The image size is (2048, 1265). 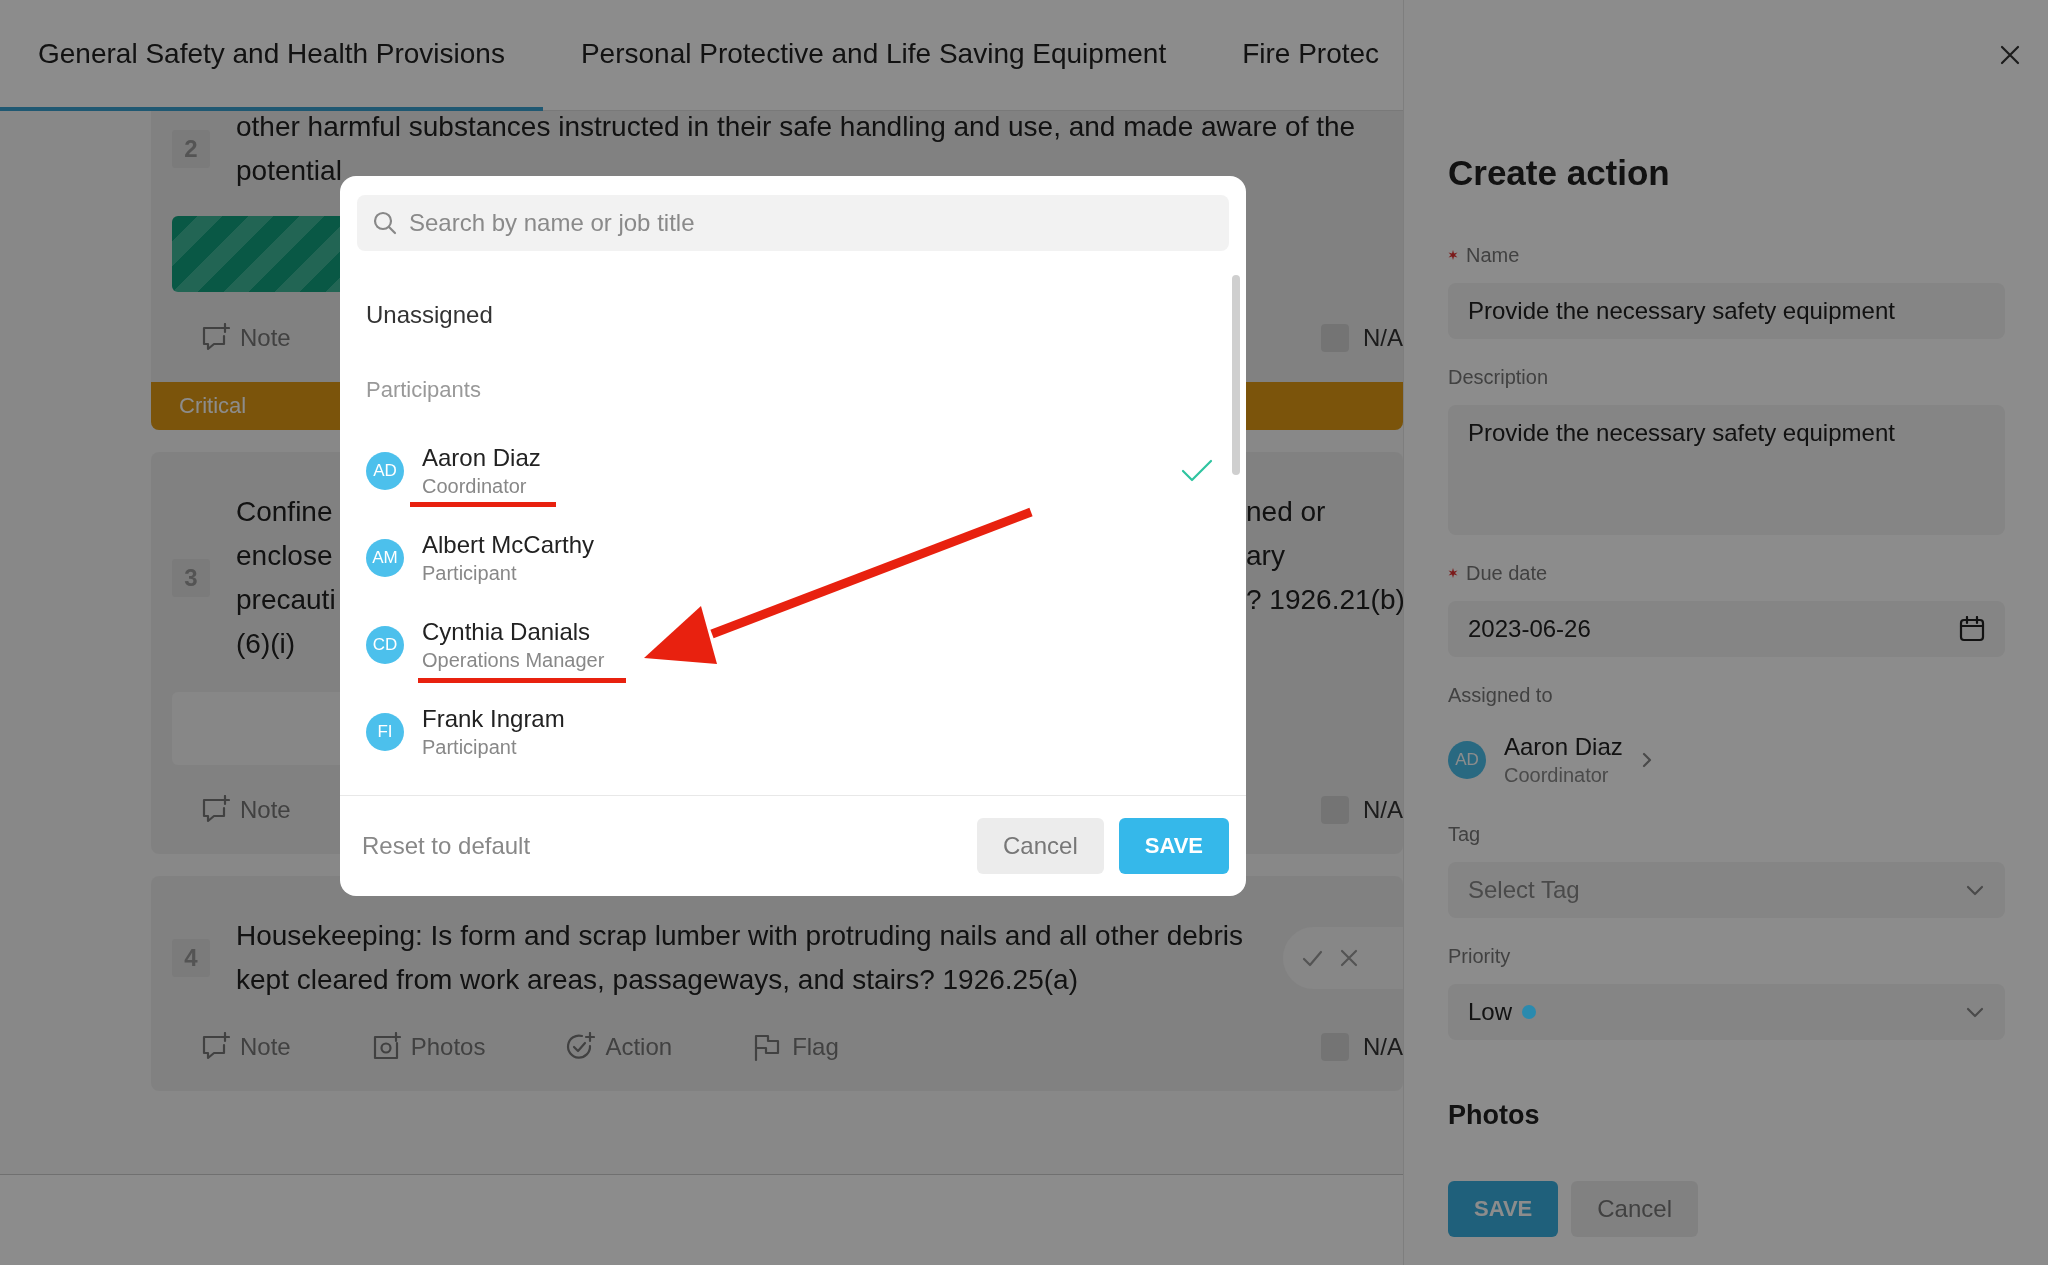 What do you see at coordinates (619, 1046) in the screenshot?
I see `action-action: Action` at bounding box center [619, 1046].